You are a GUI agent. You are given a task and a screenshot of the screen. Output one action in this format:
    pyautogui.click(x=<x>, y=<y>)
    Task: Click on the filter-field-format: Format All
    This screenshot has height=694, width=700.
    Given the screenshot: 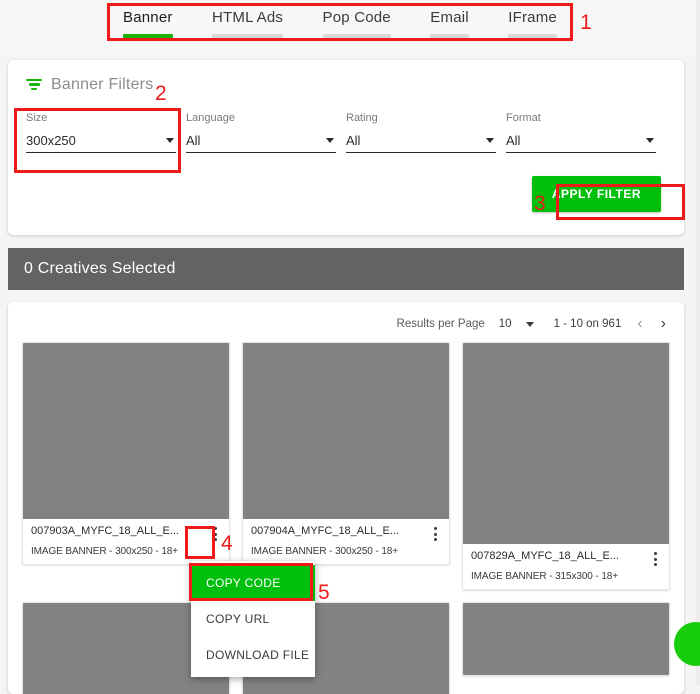 What is the action you would take?
    pyautogui.click(x=581, y=132)
    